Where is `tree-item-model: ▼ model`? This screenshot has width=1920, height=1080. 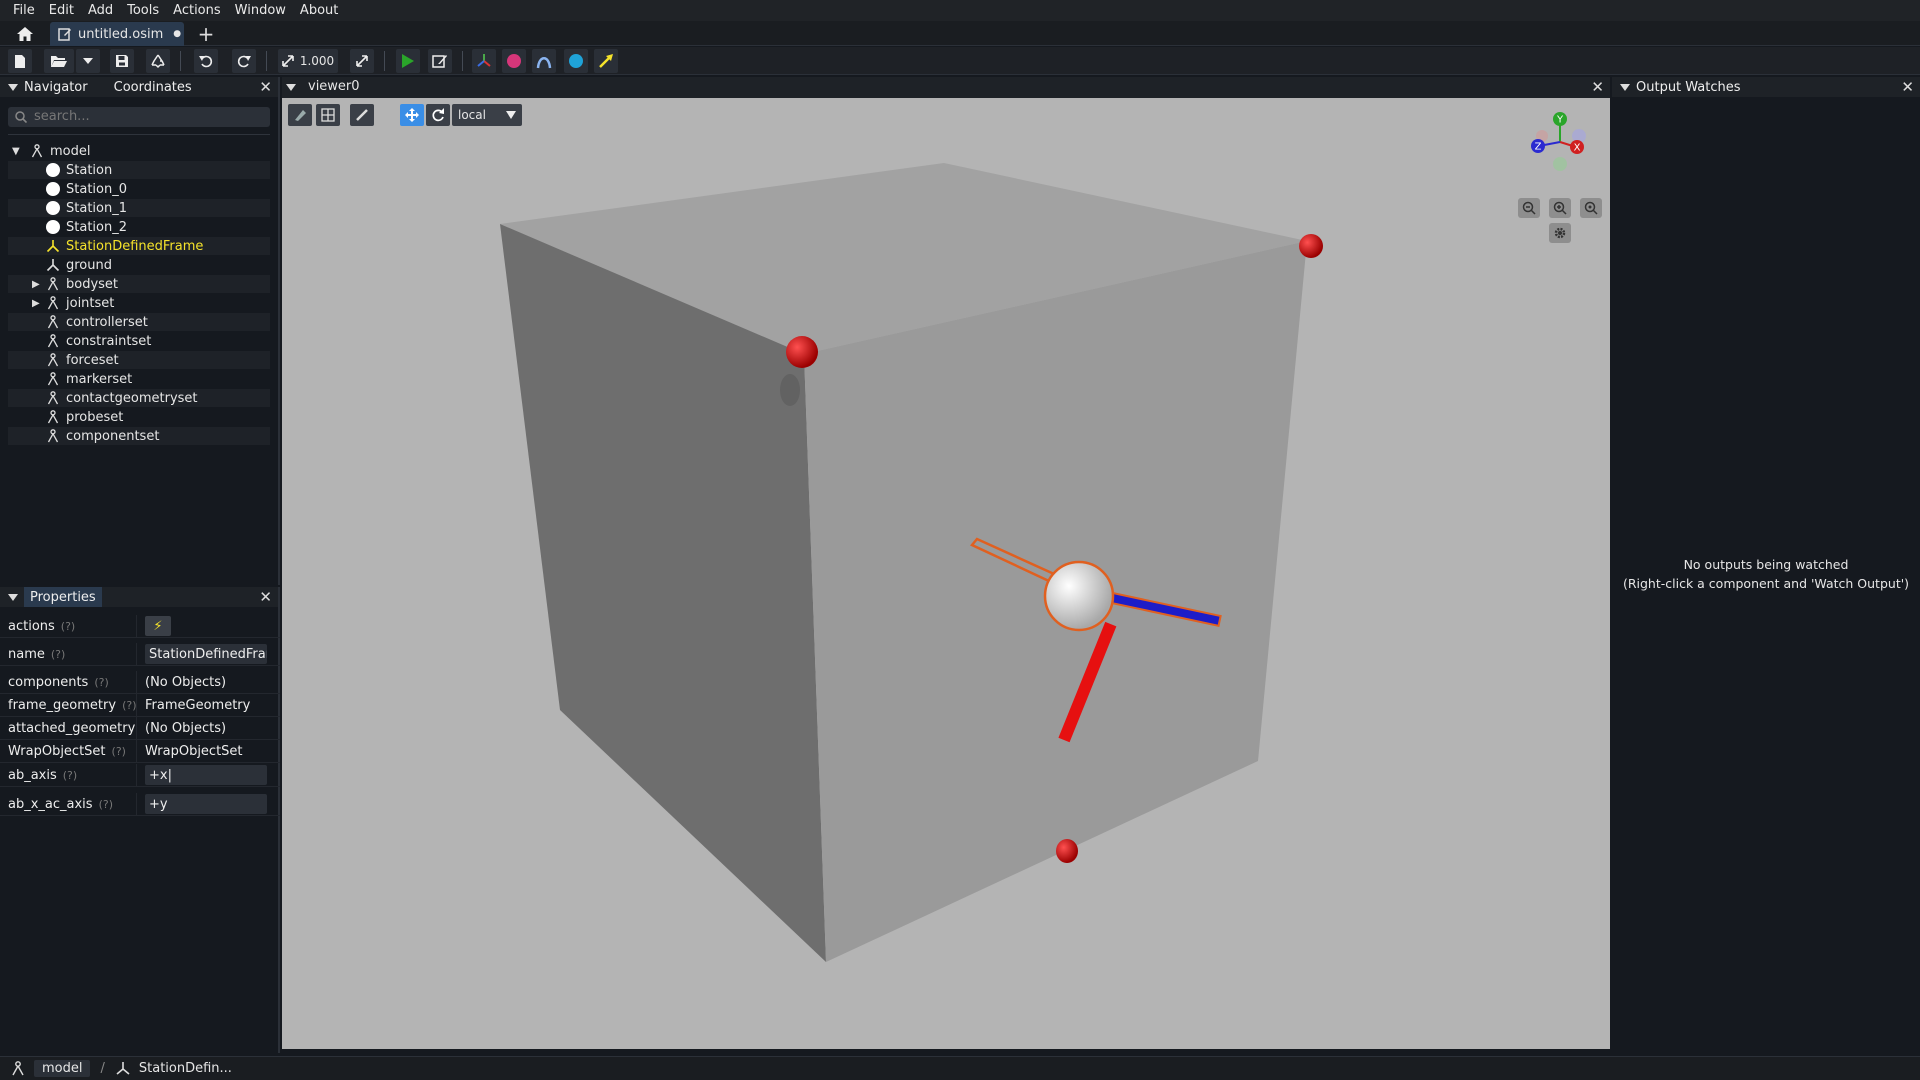
tree-item-model: ▼ model is located at coordinates (139, 151).